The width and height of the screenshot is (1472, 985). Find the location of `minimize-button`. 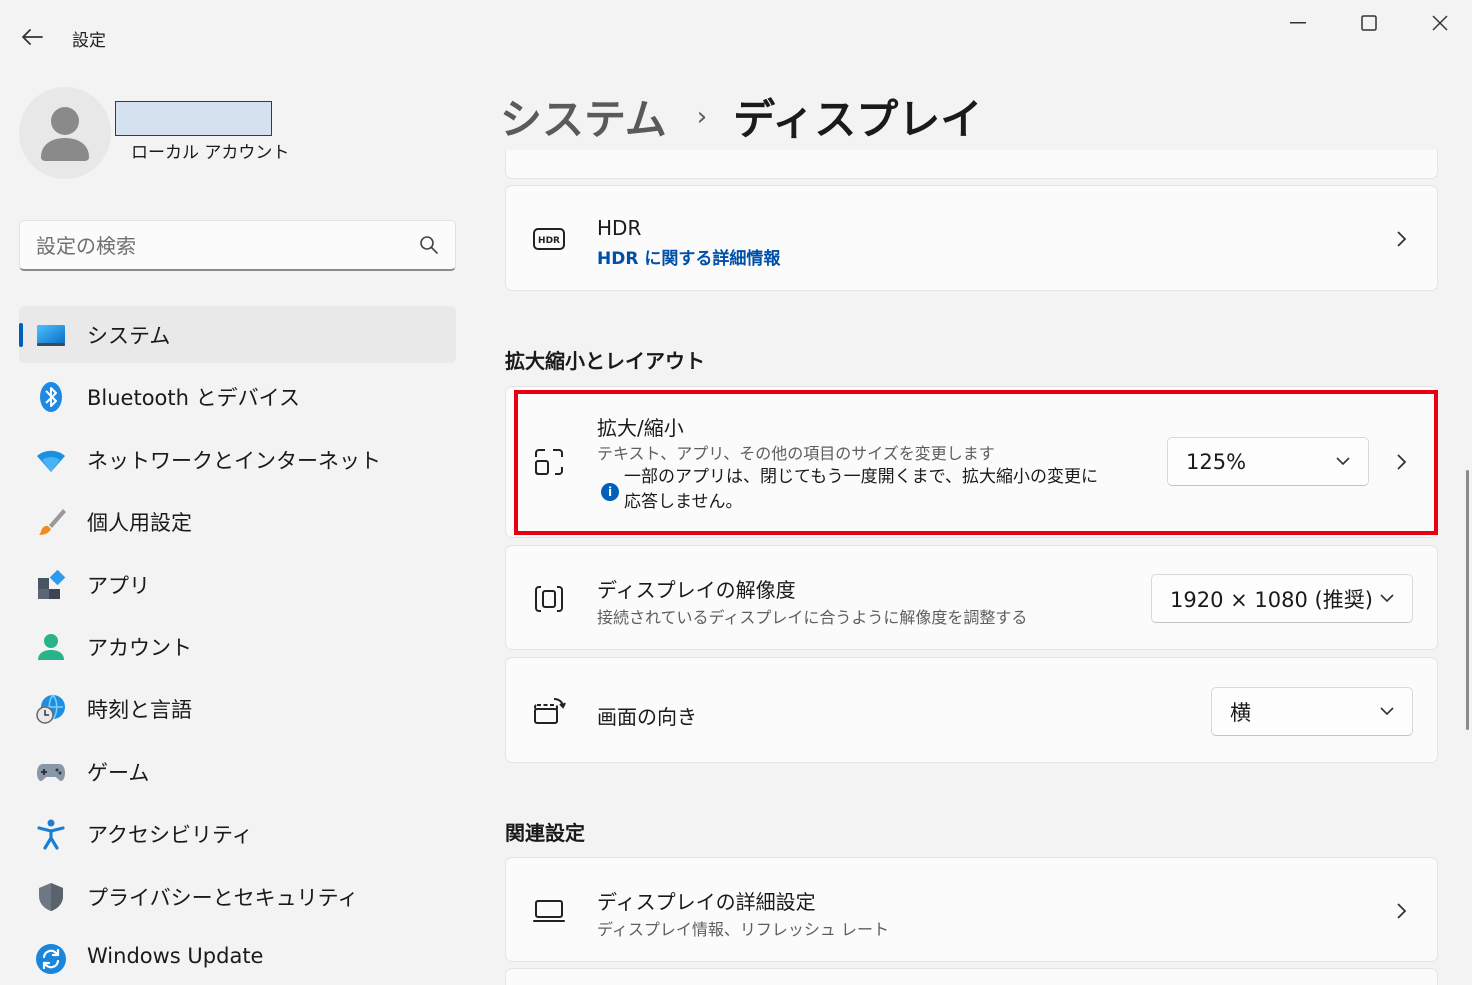

minimize-button is located at coordinates (1298, 23).